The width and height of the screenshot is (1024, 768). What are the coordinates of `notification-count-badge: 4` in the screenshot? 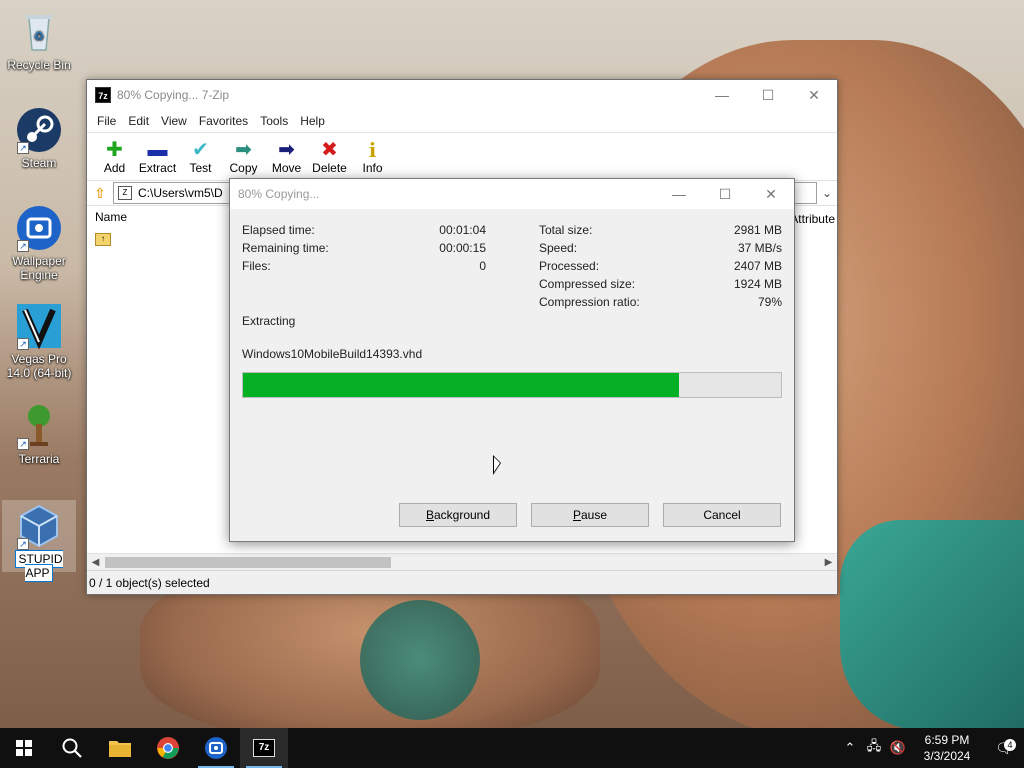 It's located at (1010, 744).